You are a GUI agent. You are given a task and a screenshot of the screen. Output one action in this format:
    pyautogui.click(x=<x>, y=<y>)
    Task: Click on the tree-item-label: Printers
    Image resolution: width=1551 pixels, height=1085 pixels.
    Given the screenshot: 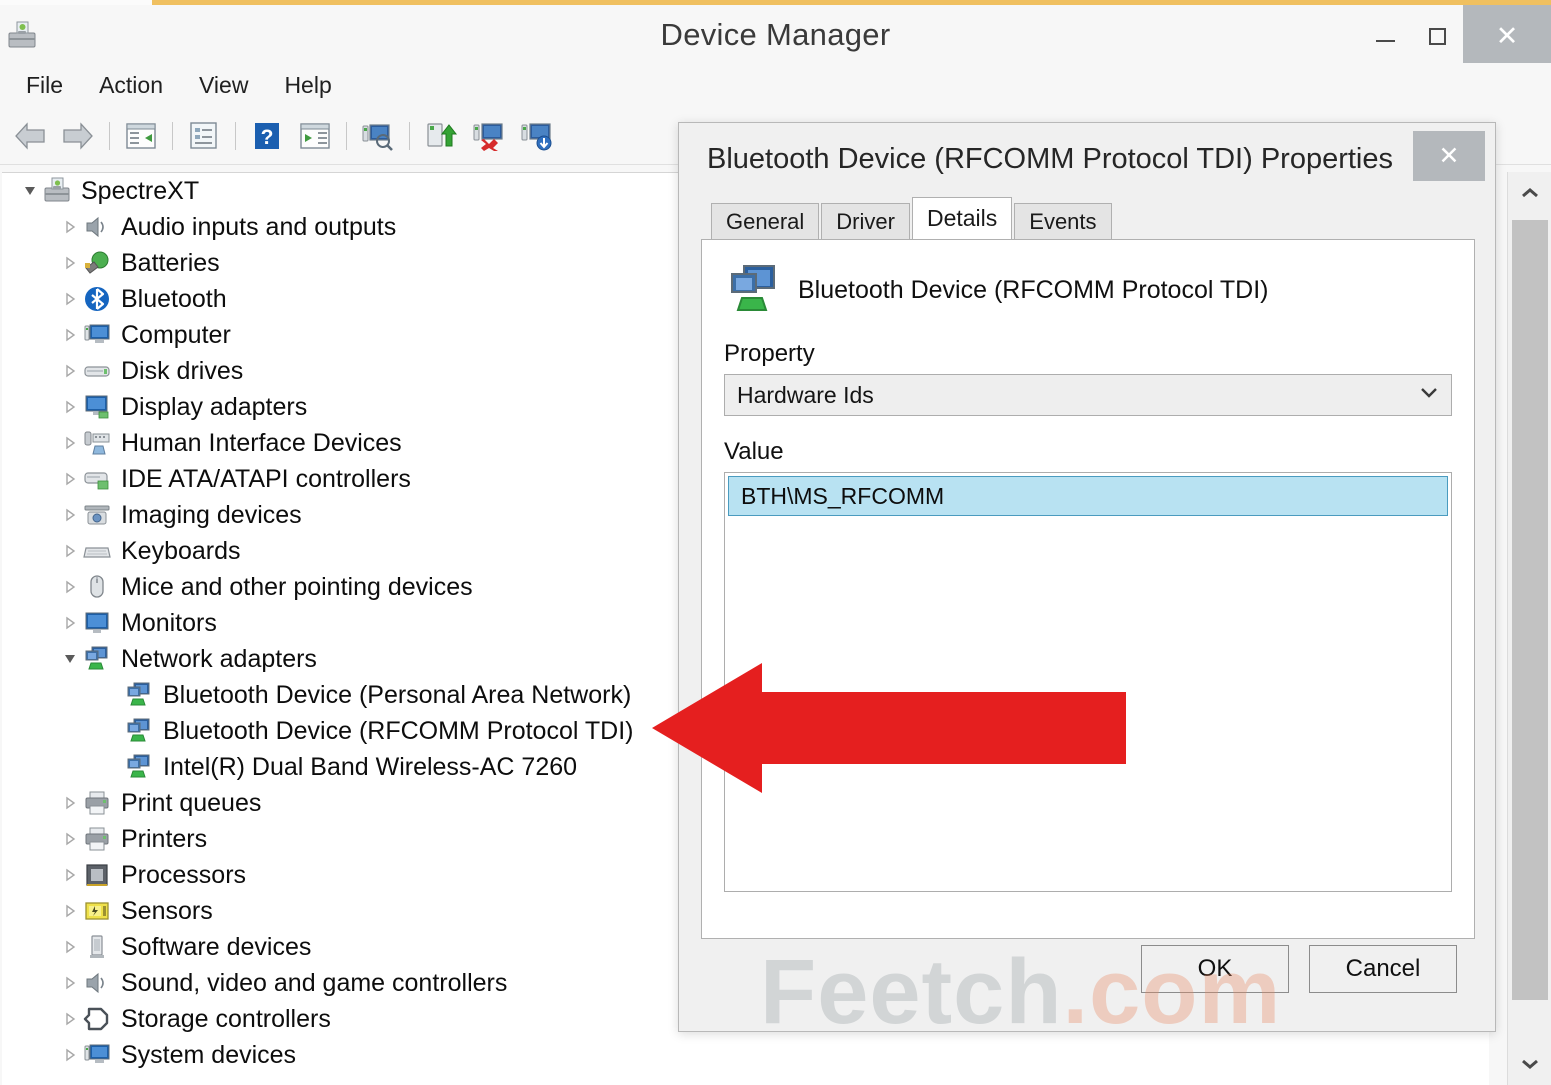 What is the action you would take?
    pyautogui.click(x=164, y=838)
    